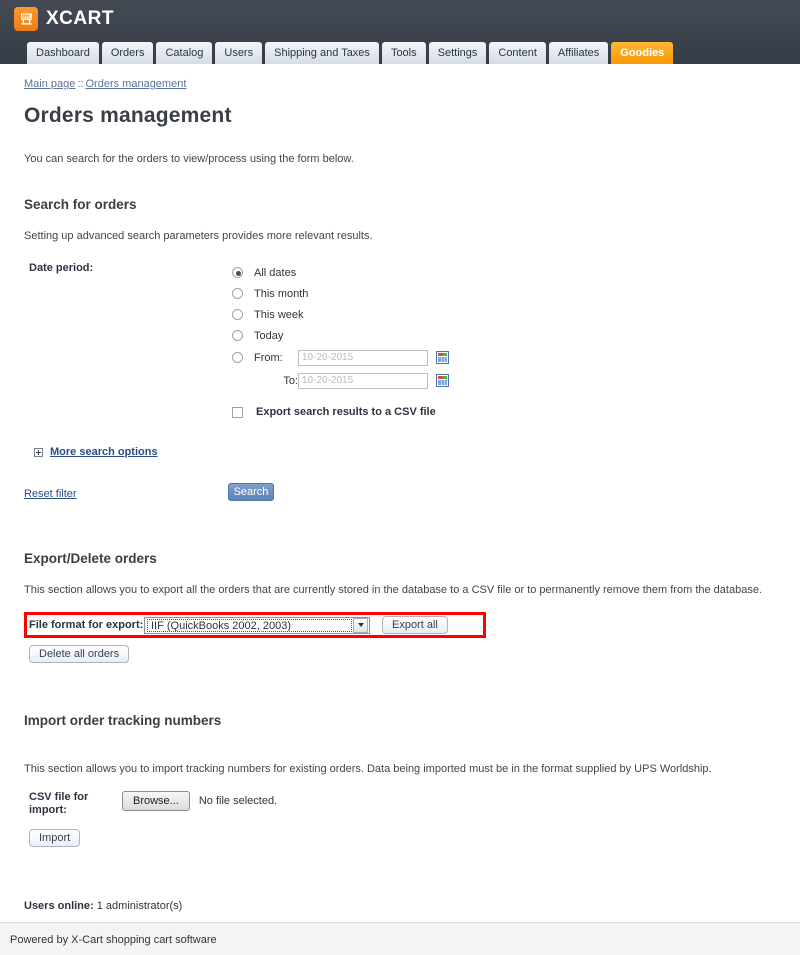  What do you see at coordinates (59, 803) in the screenshot?
I see `import-file-label: CSV file for import:` at bounding box center [59, 803].